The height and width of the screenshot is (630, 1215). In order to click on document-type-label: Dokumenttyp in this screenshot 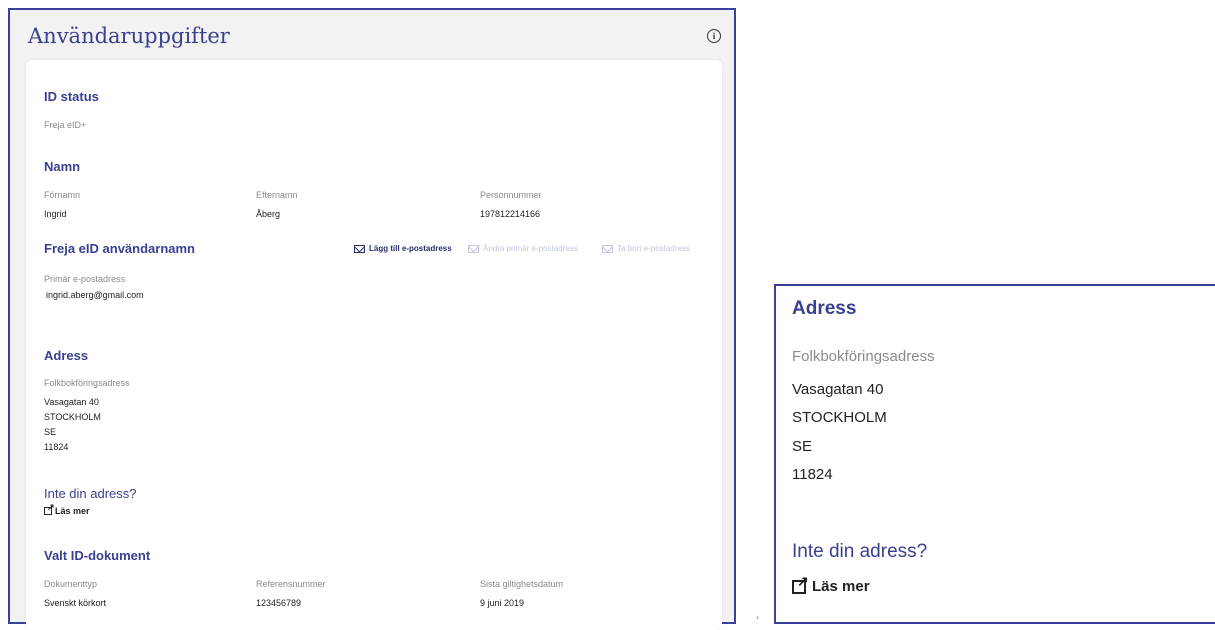, I will do `click(71, 584)`.